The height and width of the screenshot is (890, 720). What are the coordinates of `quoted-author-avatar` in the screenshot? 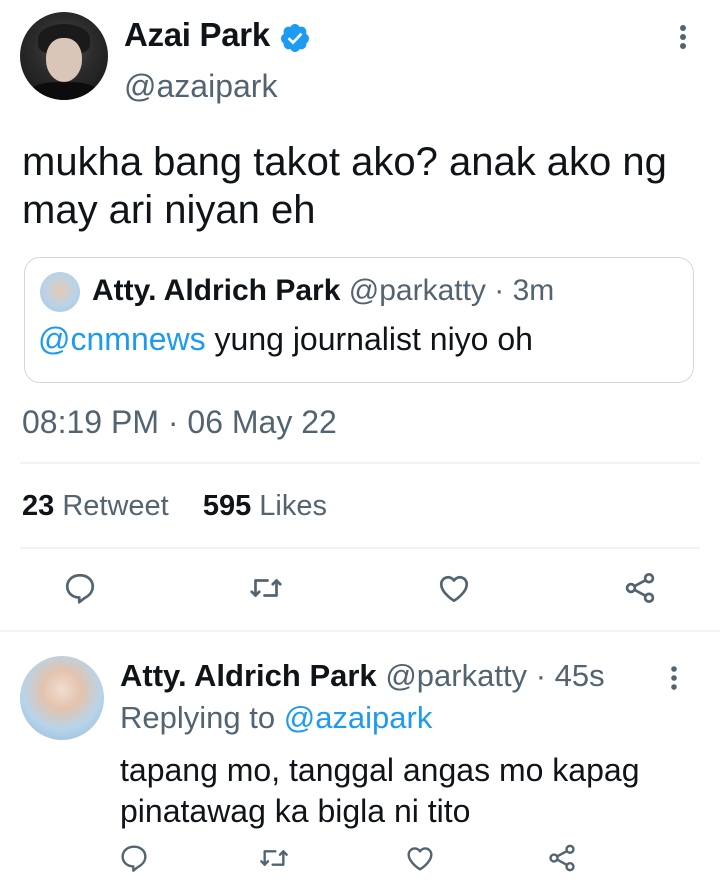 It's located at (60, 292).